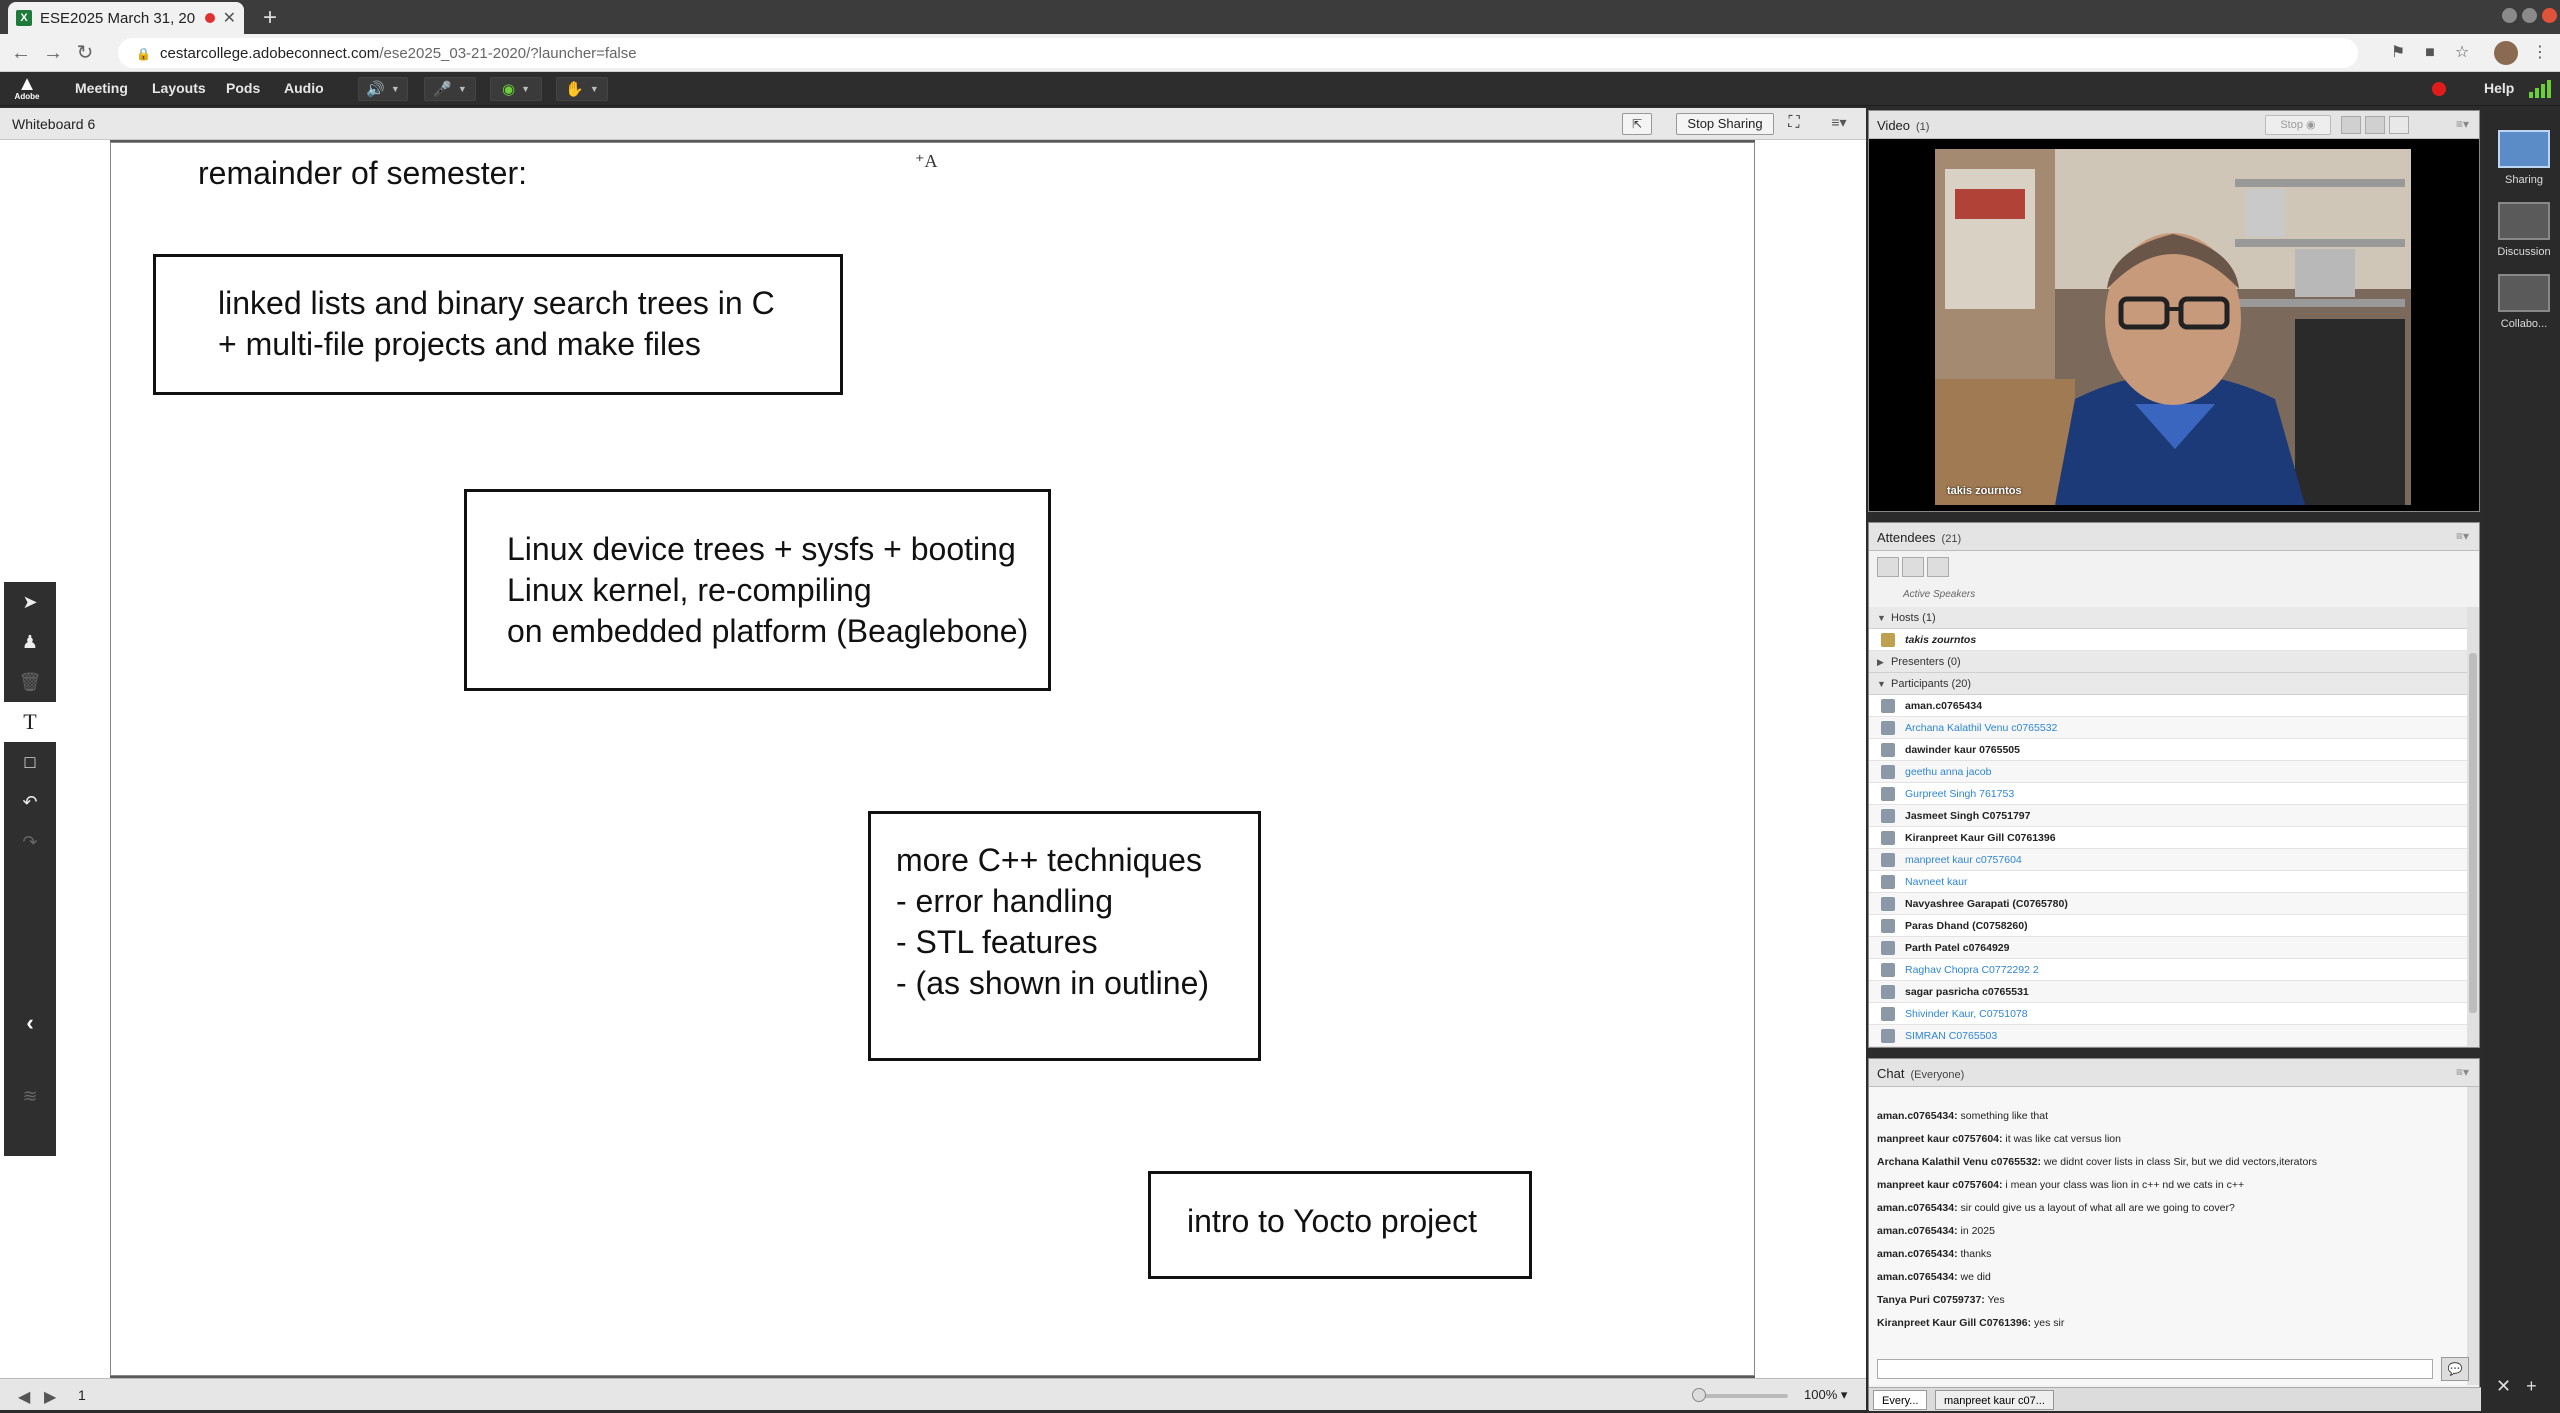  What do you see at coordinates (179, 88) in the screenshot?
I see `menu-layouts: Layouts` at bounding box center [179, 88].